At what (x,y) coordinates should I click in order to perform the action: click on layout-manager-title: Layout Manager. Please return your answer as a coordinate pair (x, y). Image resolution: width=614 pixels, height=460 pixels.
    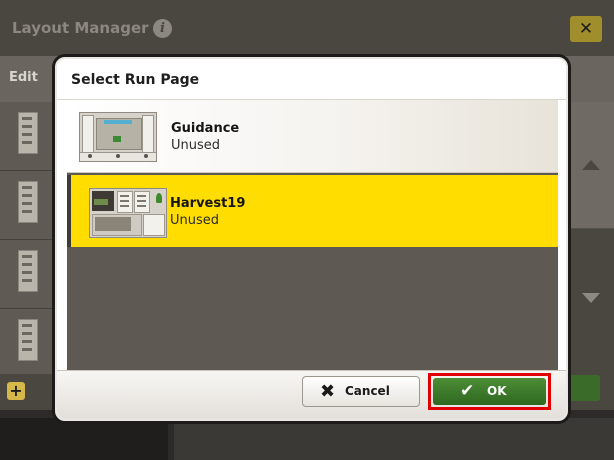
    Looking at the image, I should click on (80, 28).